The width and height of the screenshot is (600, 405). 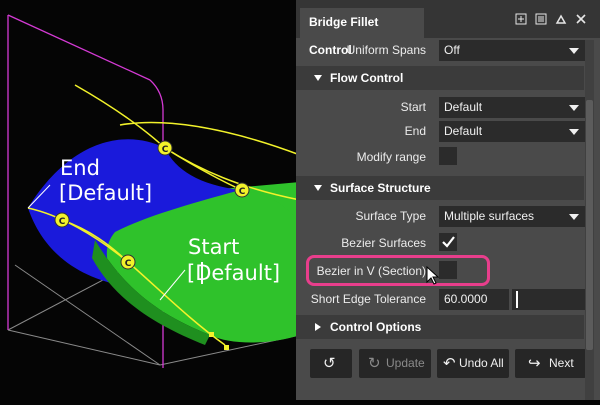 What do you see at coordinates (376, 327) in the screenshot?
I see `control-options-title: Control Options` at bounding box center [376, 327].